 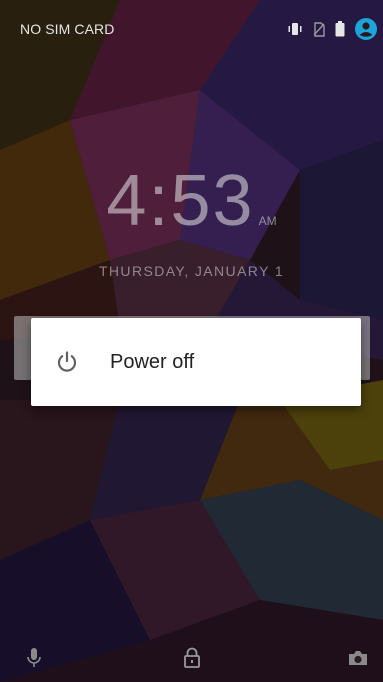 What do you see at coordinates (191, 271) in the screenshot?
I see `date-label: THURSDAY, JANUARY 1` at bounding box center [191, 271].